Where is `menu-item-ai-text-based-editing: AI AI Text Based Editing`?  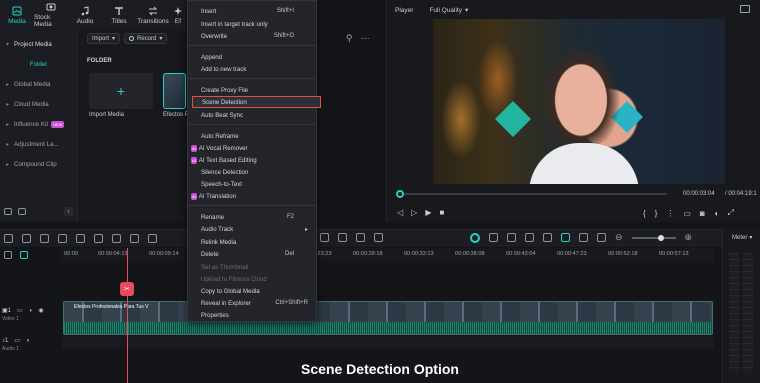 menu-item-ai-text-based-editing: AI AI Text Based Editing is located at coordinates (252, 160).